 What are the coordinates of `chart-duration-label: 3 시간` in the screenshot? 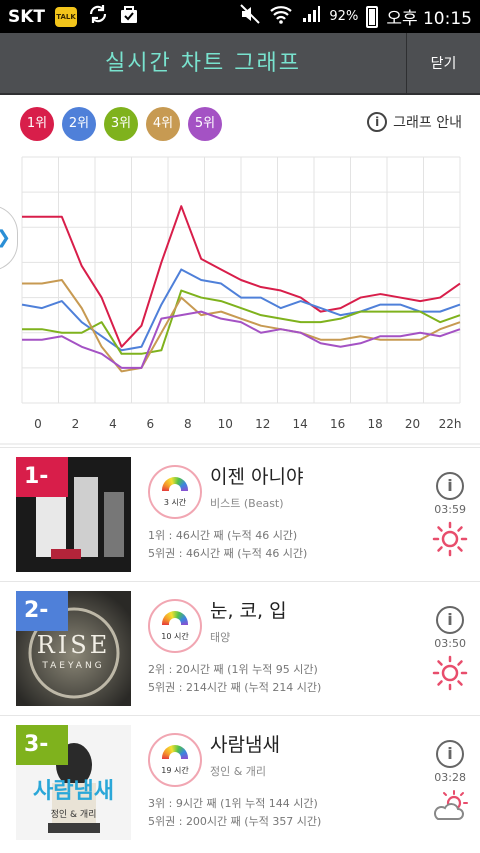 It's located at (175, 502).